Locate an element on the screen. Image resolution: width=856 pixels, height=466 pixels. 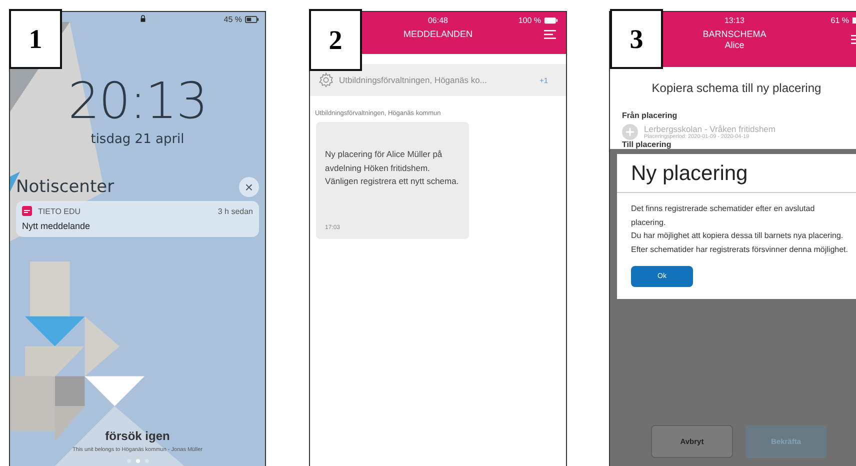
dialog-text: Efter schematider har registrerats försvinner denna möjlighet. is located at coordinates (740, 250).